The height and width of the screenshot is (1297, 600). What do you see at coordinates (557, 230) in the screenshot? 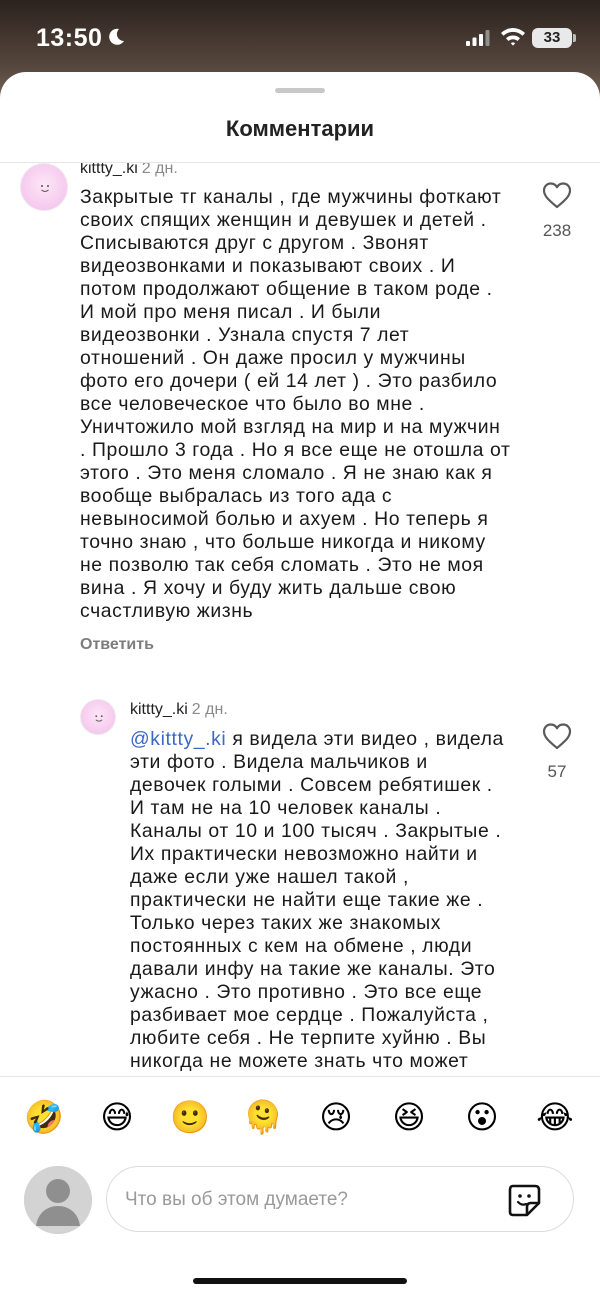
I see `like-count: 238` at bounding box center [557, 230].